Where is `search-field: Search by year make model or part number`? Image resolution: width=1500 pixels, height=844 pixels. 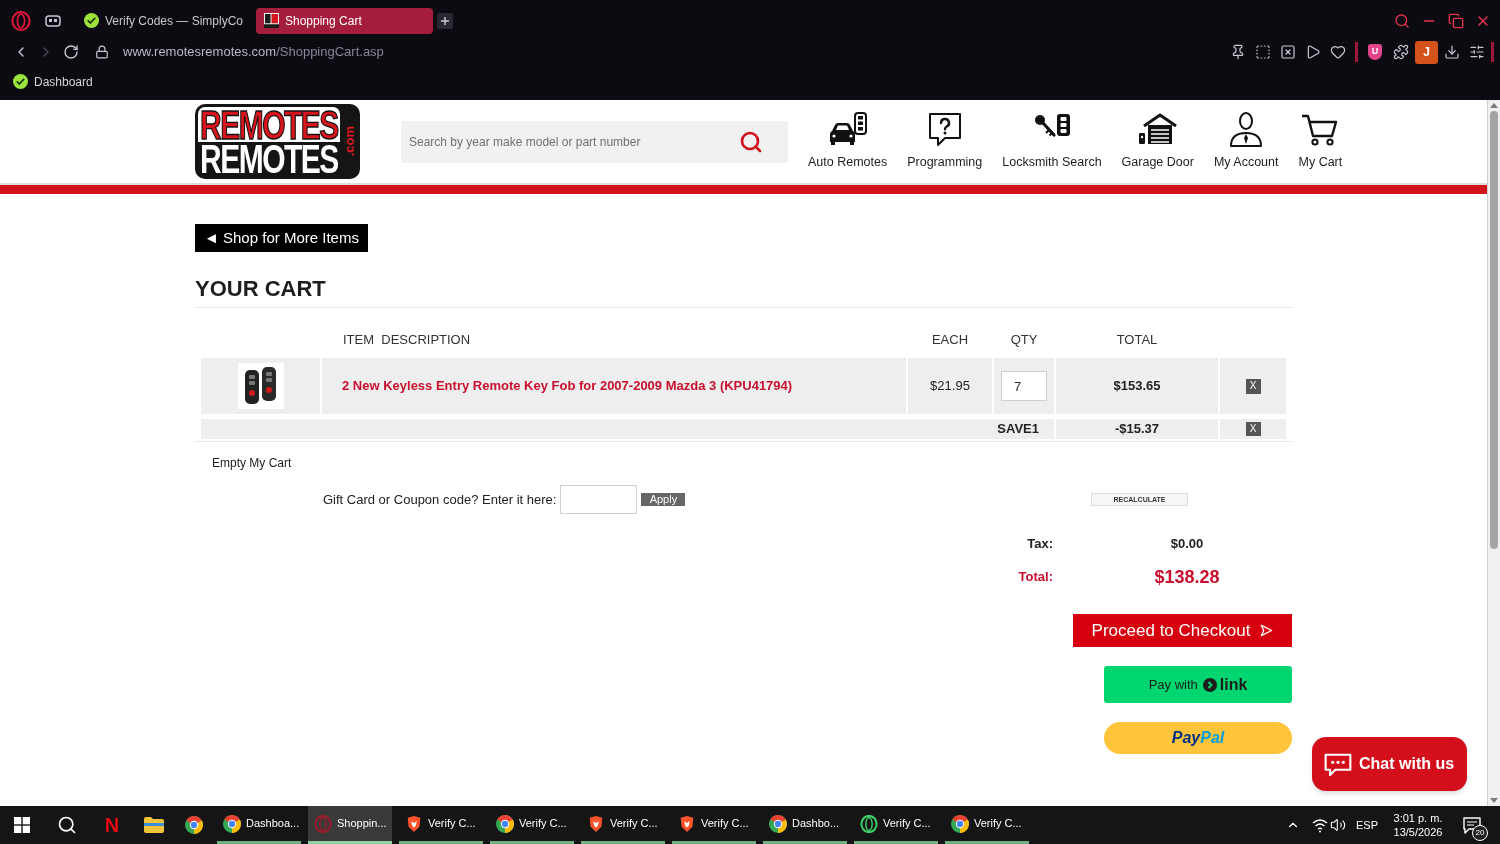
search-field: Search by year make model or part number is located at coordinates (594, 141).